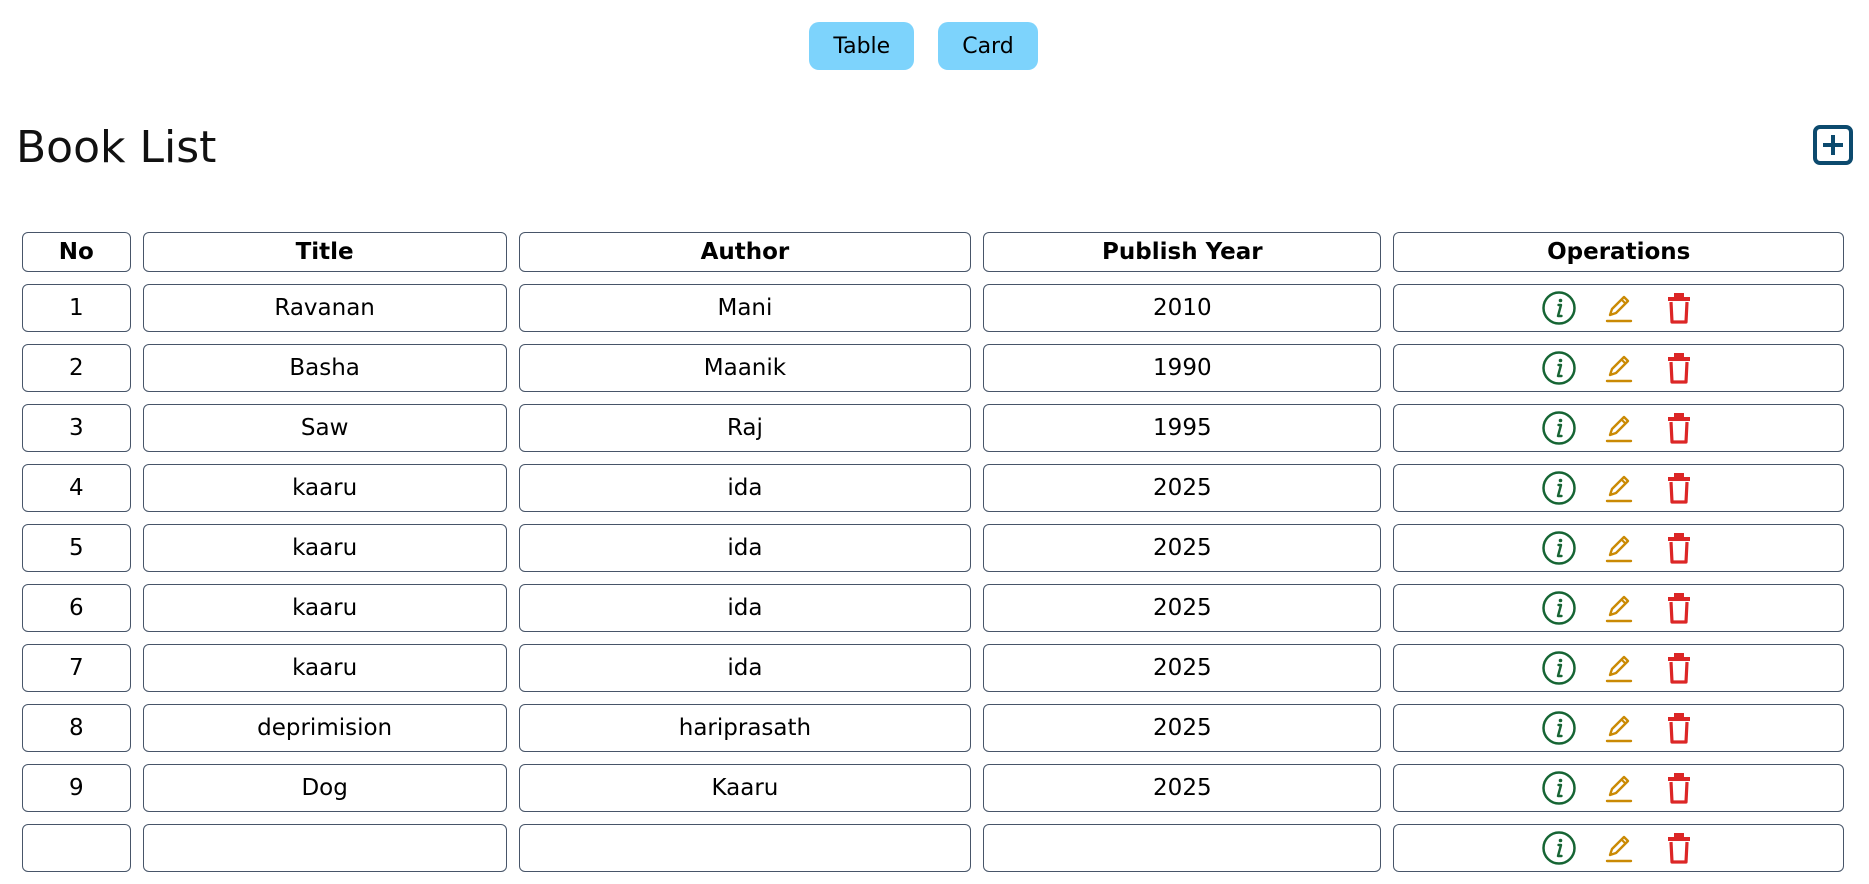 The height and width of the screenshot is (884, 1869). I want to click on cell-author: hariprasath, so click(745, 728).